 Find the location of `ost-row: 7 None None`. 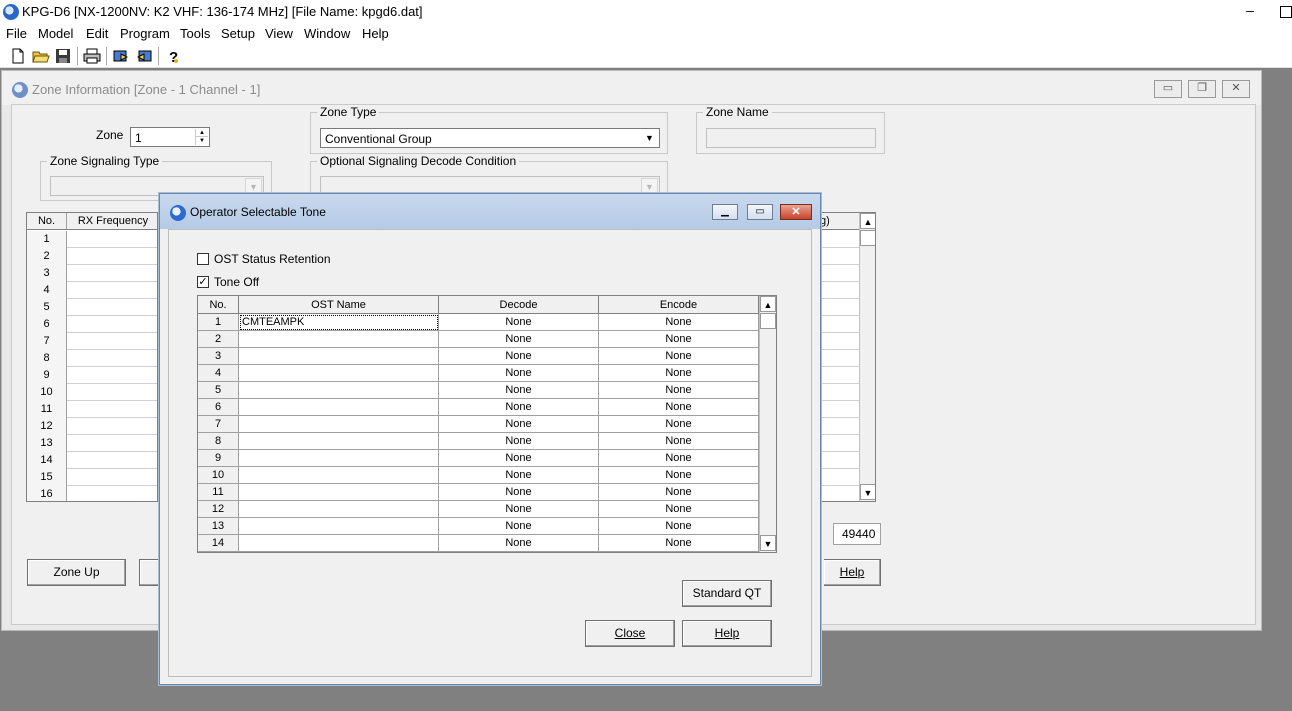

ost-row: 7 None None is located at coordinates (478, 424).